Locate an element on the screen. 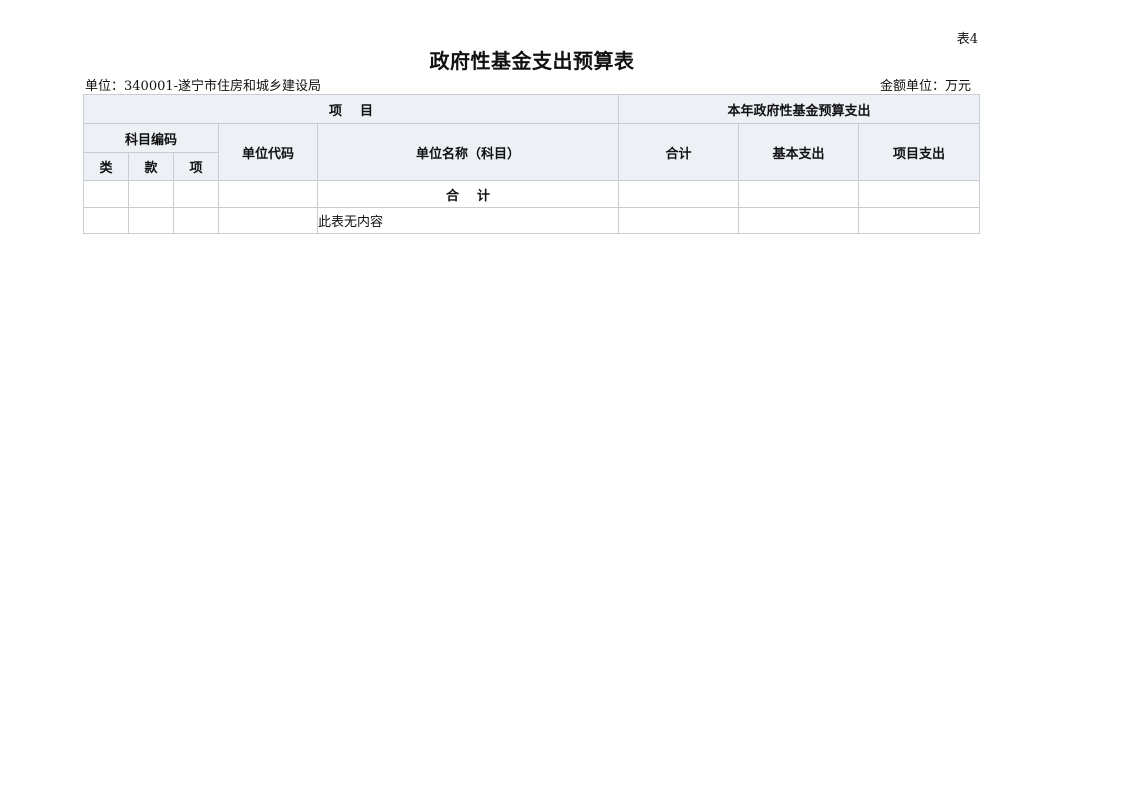 The width and height of the screenshot is (1122, 793). group-header-budget: 本年政府性基金预算支出 is located at coordinates (799, 109).